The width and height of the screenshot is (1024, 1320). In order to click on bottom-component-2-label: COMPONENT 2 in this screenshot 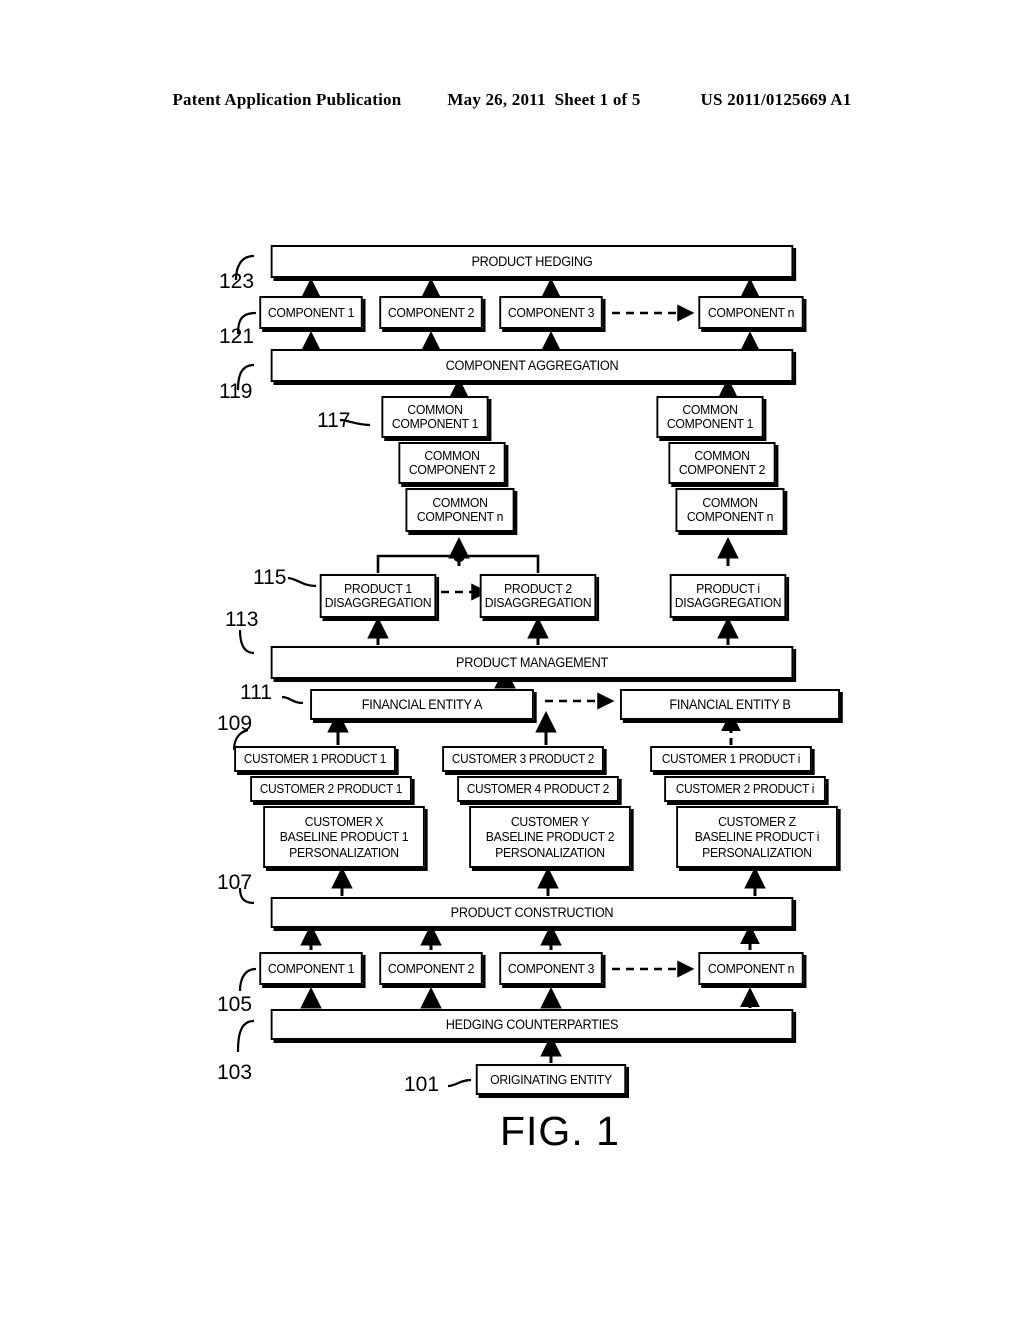, I will do `click(431, 968)`.